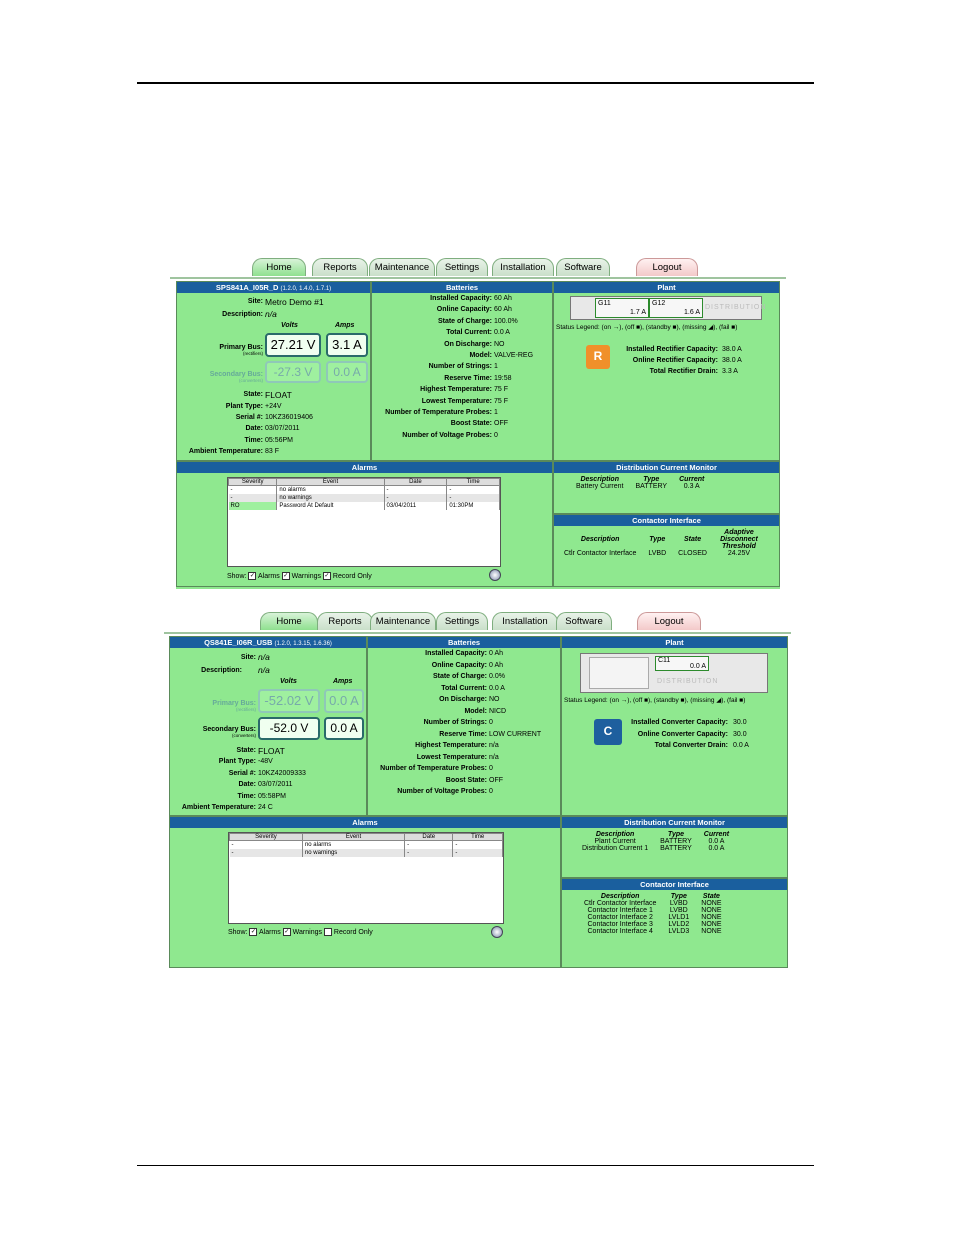 This screenshot has width=954, height=1235. What do you see at coordinates (692, 539) in the screenshot?
I see `contactor-column-header: State` at bounding box center [692, 539].